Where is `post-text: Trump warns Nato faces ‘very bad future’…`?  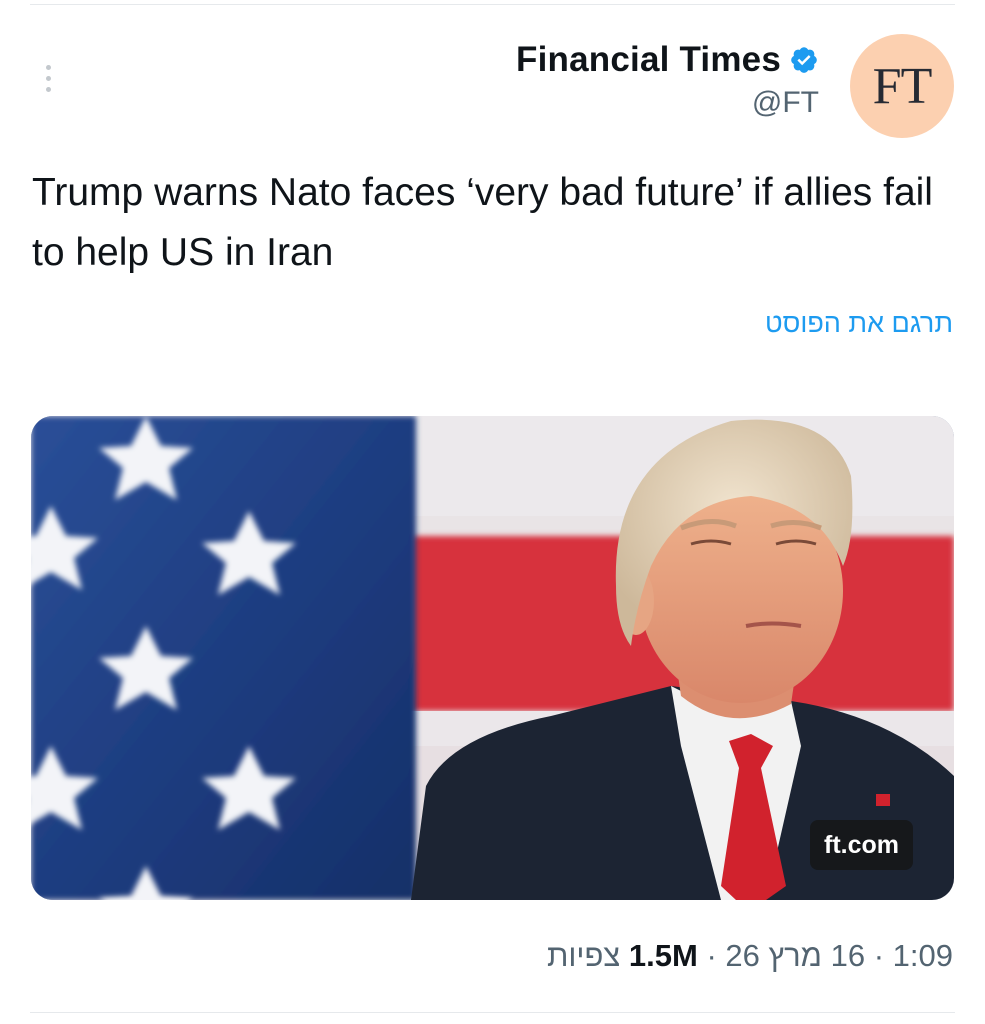 post-text: Trump warns Nato faces ‘very bad future’… is located at coordinates (482, 222).